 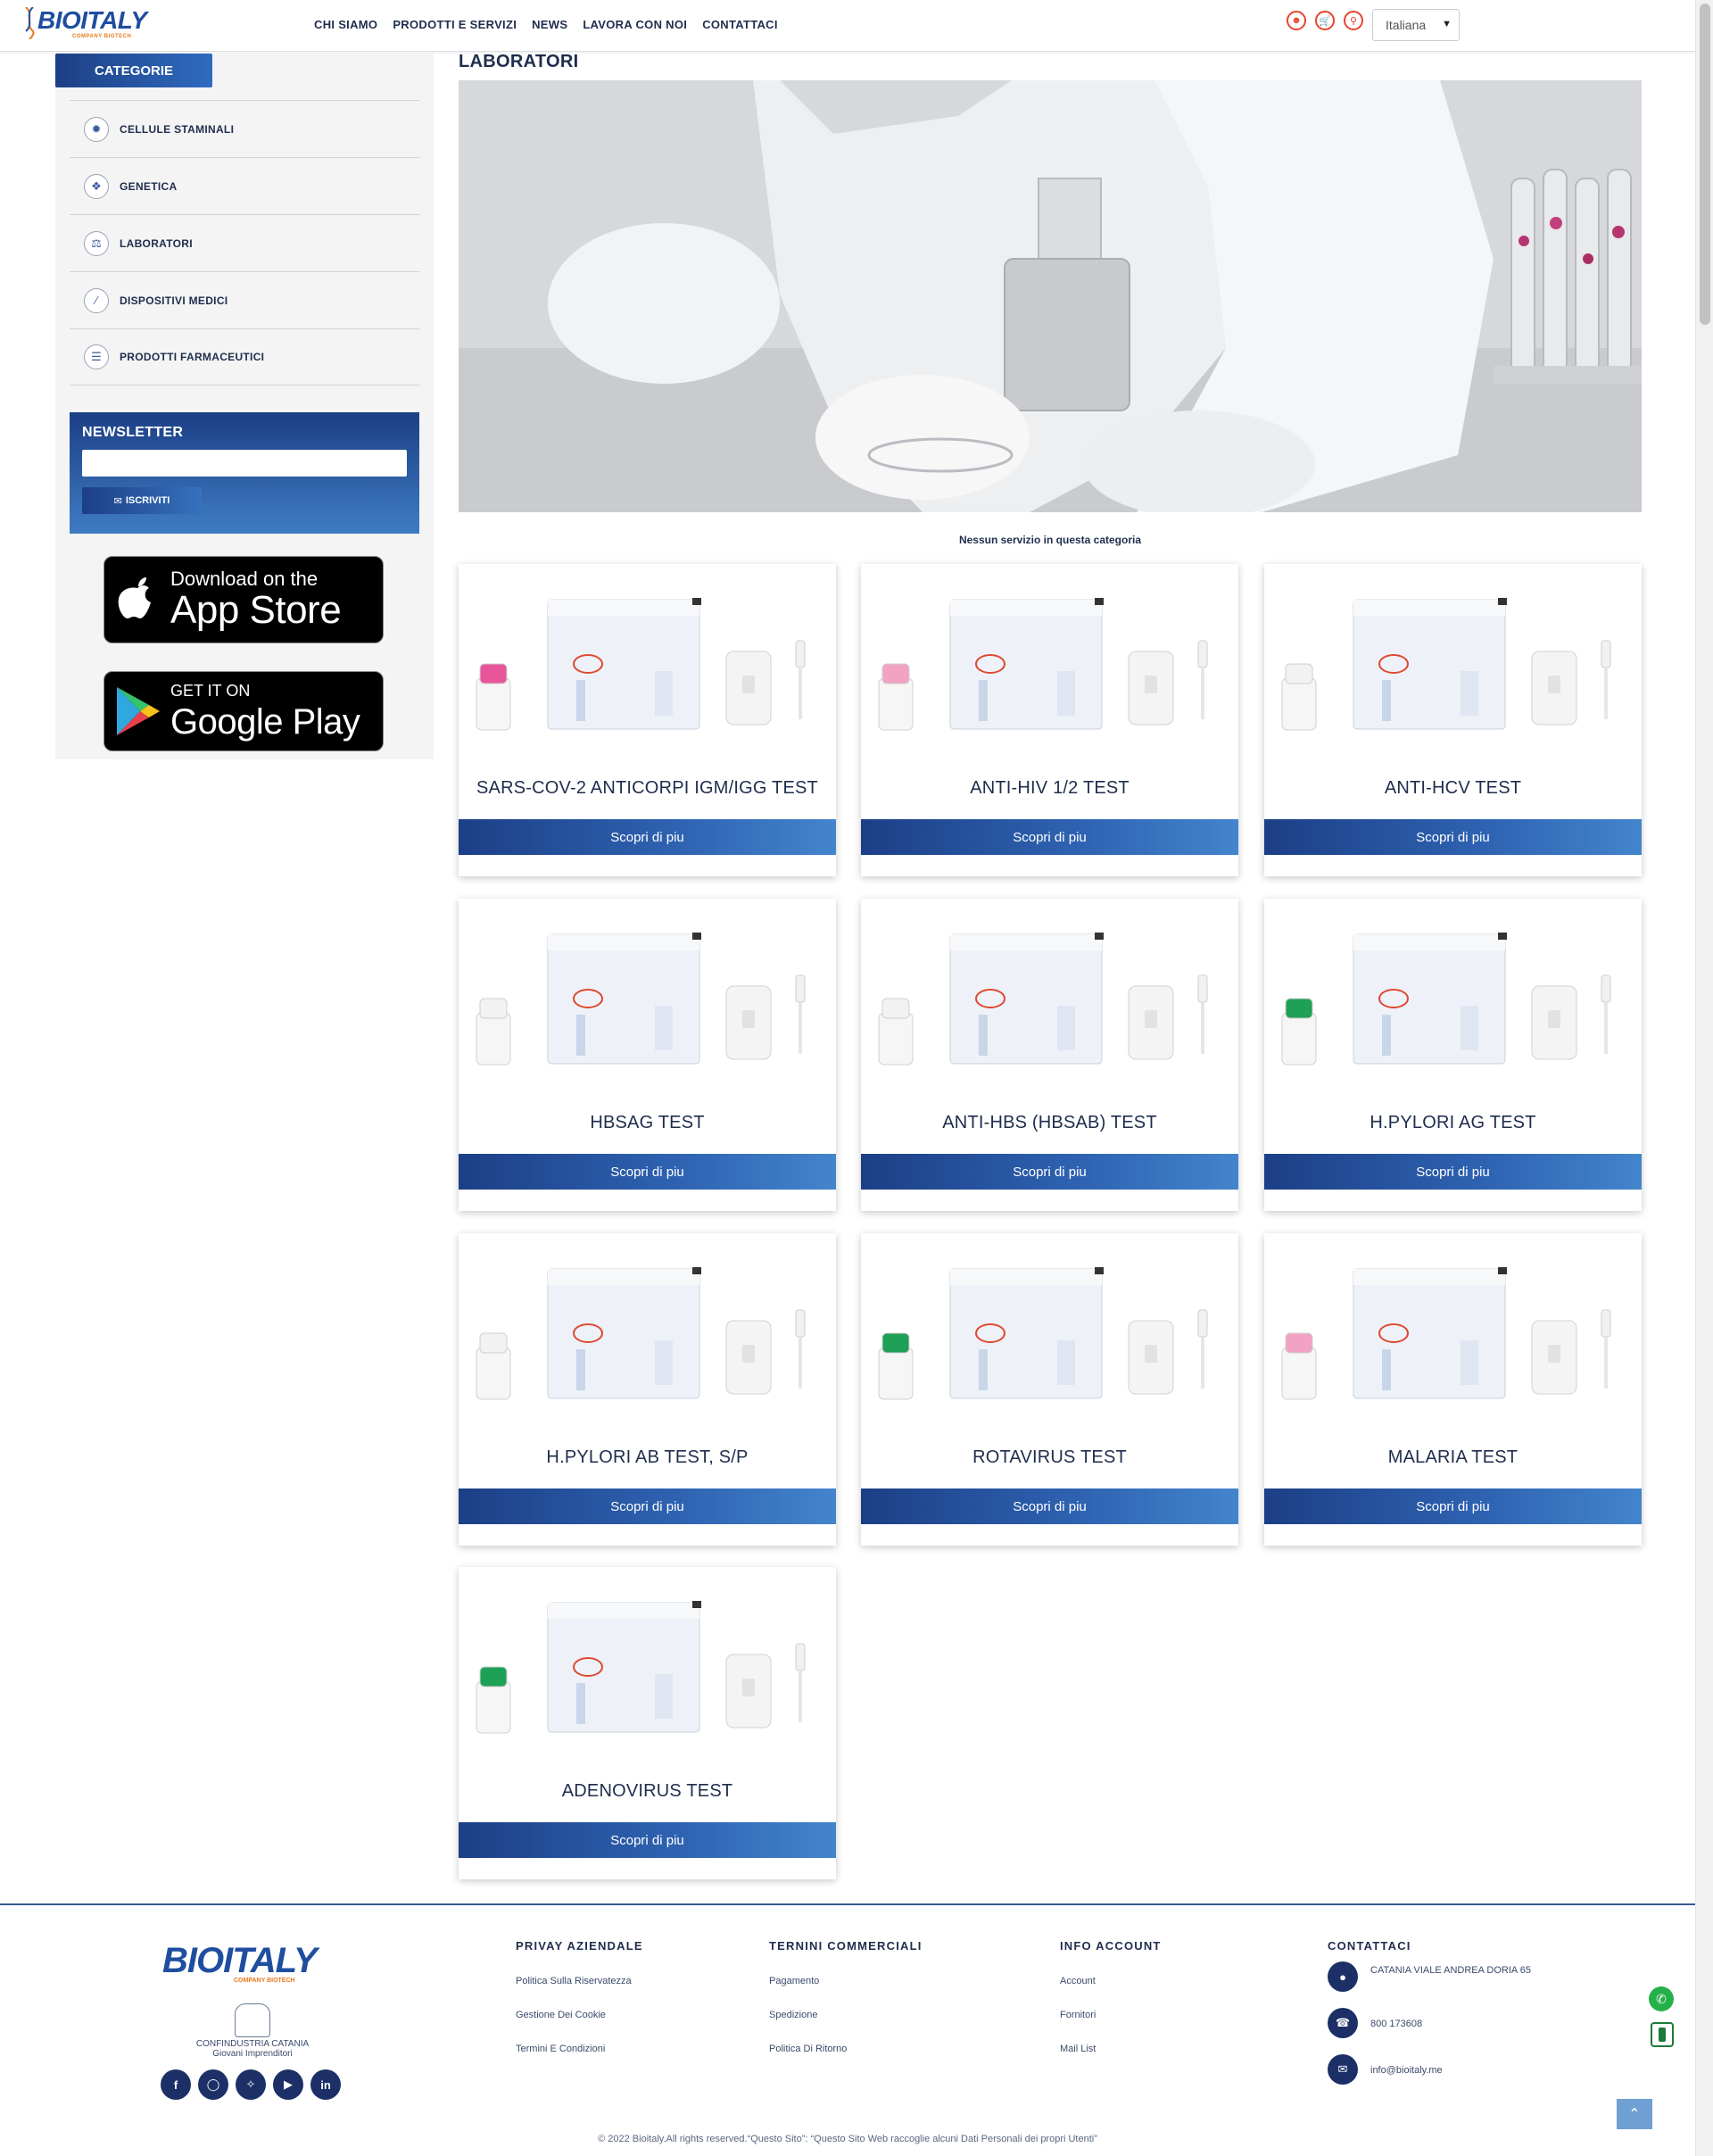 I want to click on footer-link: Fornitori, so click(x=1111, y=2015).